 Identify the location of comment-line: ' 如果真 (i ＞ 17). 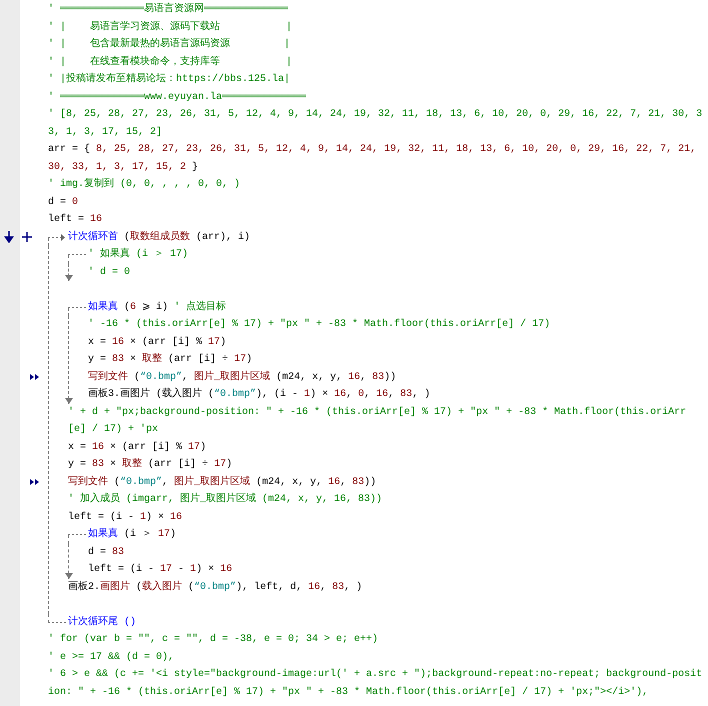
(139, 254).